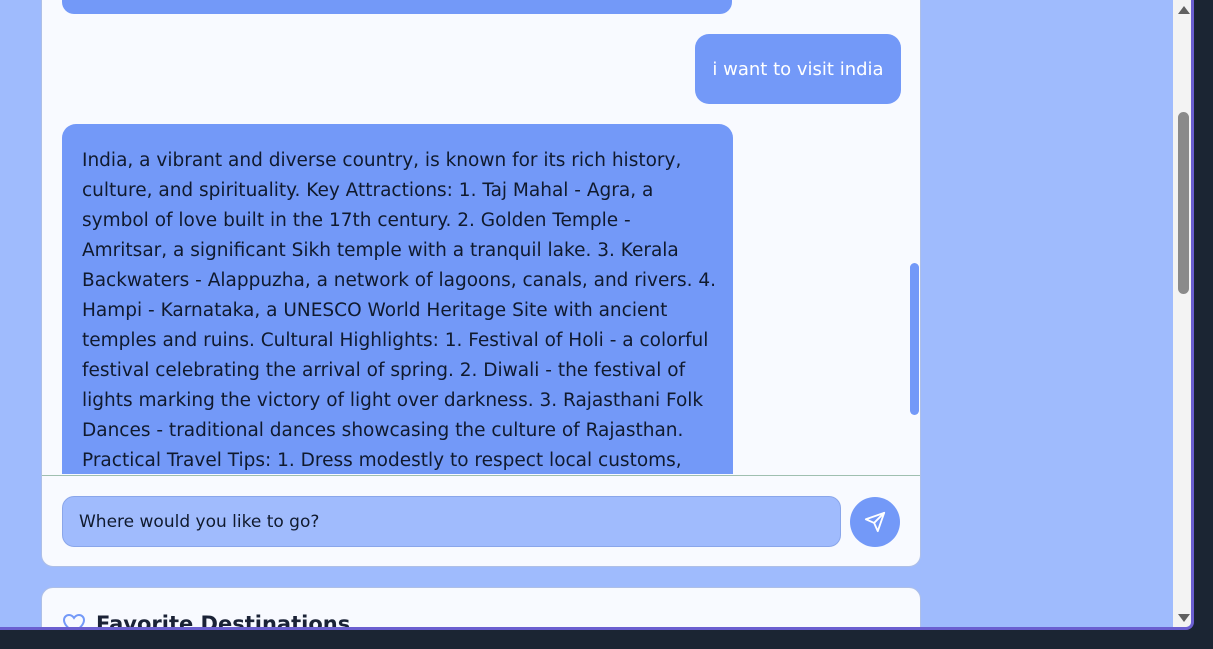 This screenshot has width=1213, height=649. Describe the element at coordinates (1182, 313) in the screenshot. I see `page-scrollbar` at that location.